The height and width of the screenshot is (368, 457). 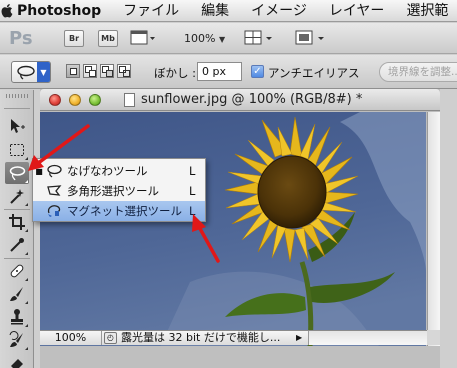 I want to click on lasso-tool, so click(x=17, y=173).